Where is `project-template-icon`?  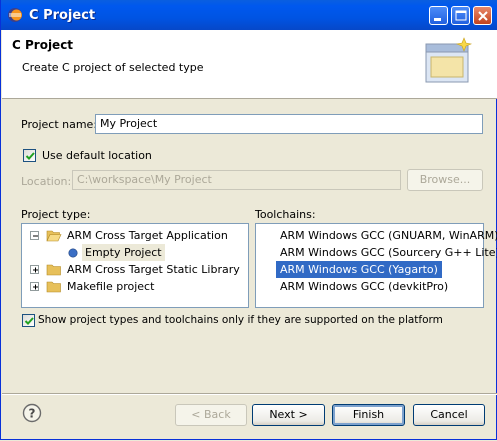 project-template-icon is located at coordinates (73, 253).